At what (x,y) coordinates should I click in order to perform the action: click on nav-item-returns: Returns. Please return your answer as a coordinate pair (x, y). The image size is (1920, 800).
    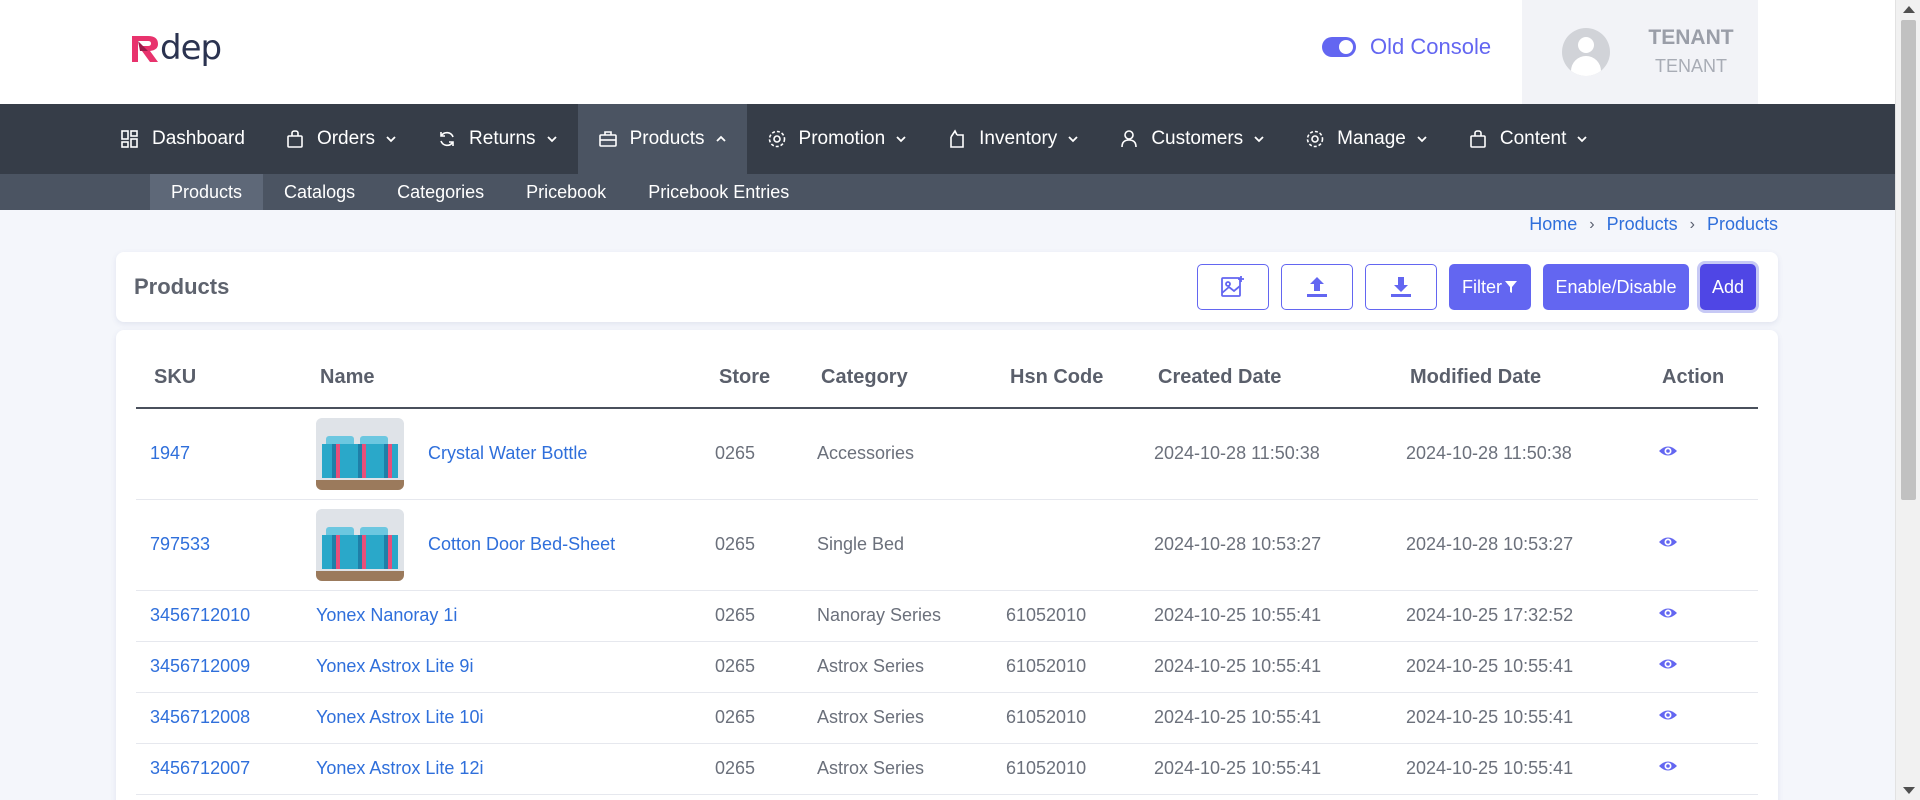
    Looking at the image, I should click on (497, 139).